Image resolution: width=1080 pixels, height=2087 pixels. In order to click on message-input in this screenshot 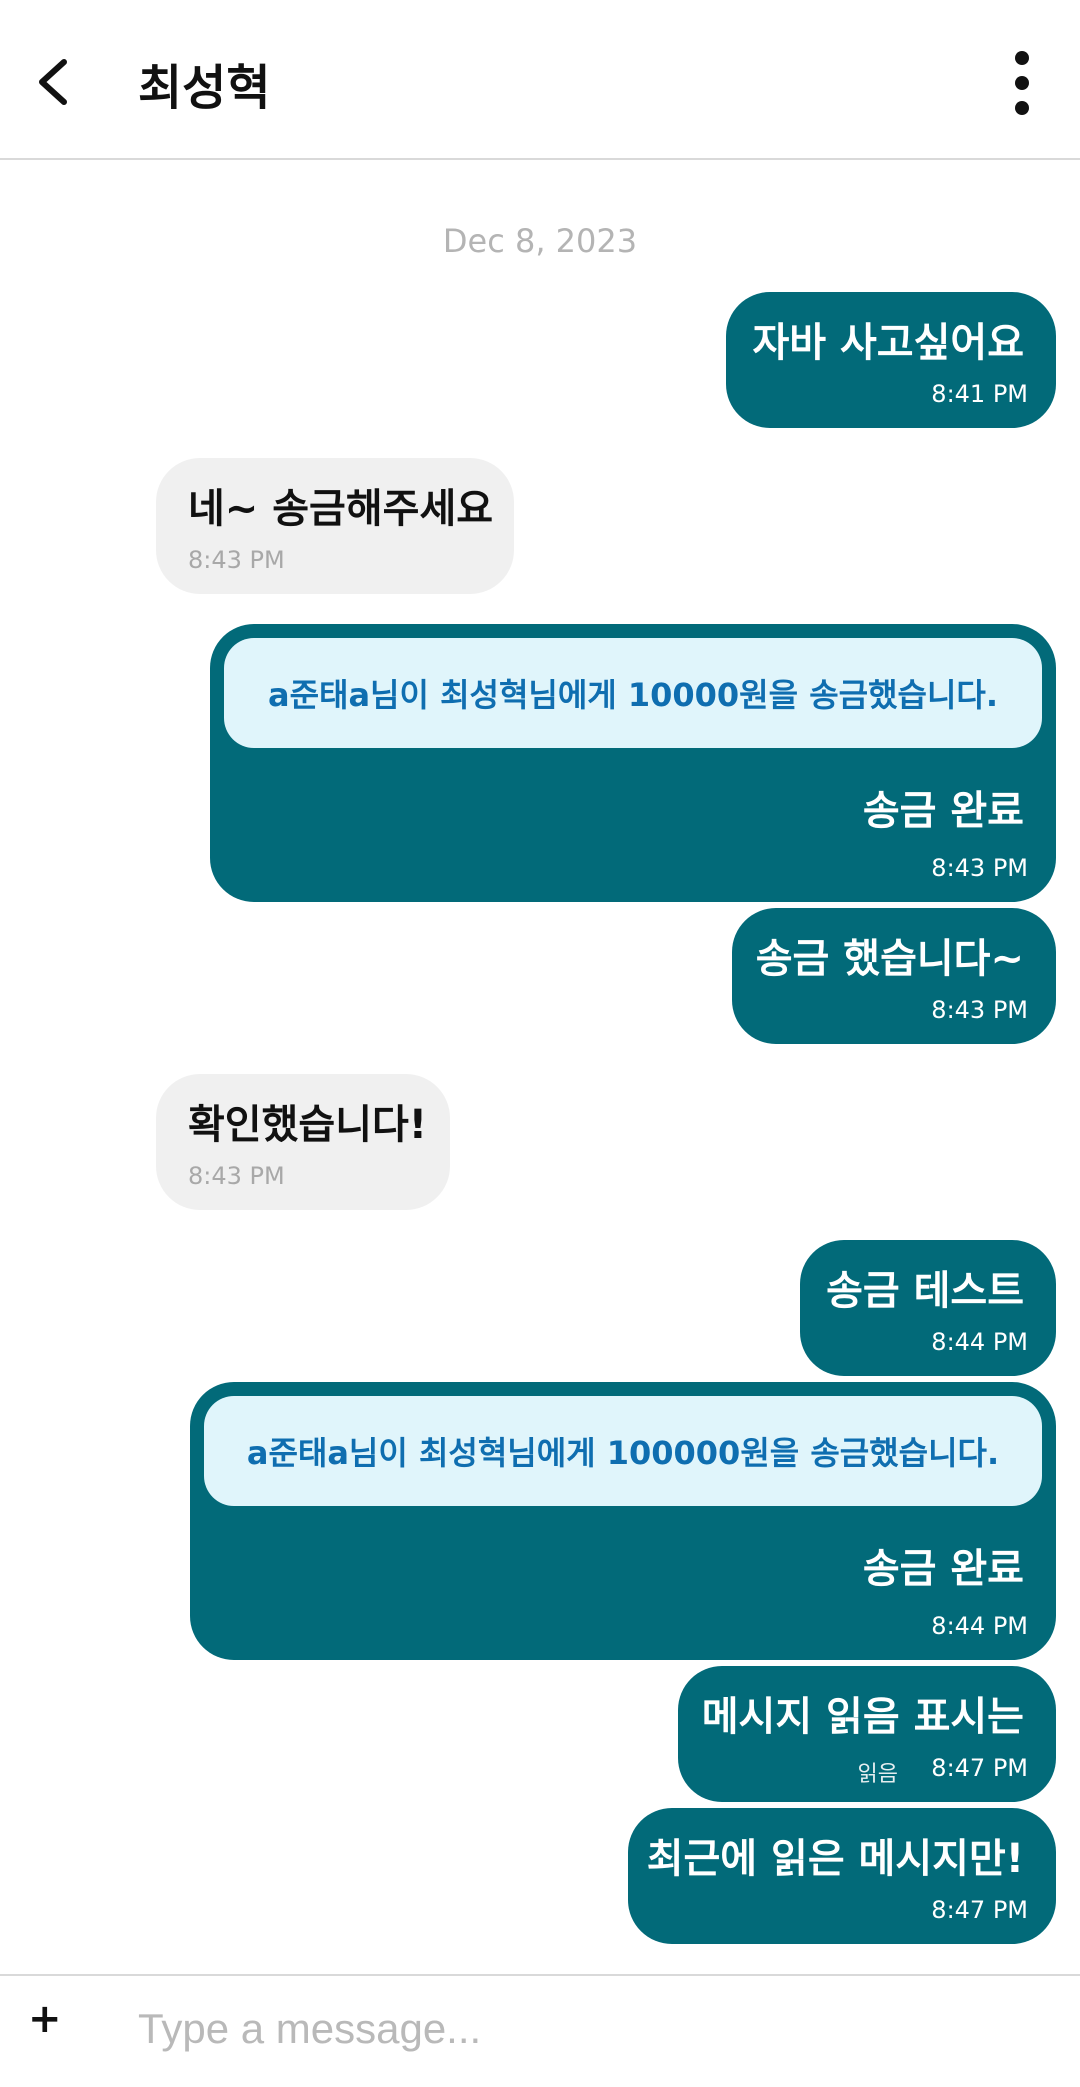, I will do `click(588, 2029)`.